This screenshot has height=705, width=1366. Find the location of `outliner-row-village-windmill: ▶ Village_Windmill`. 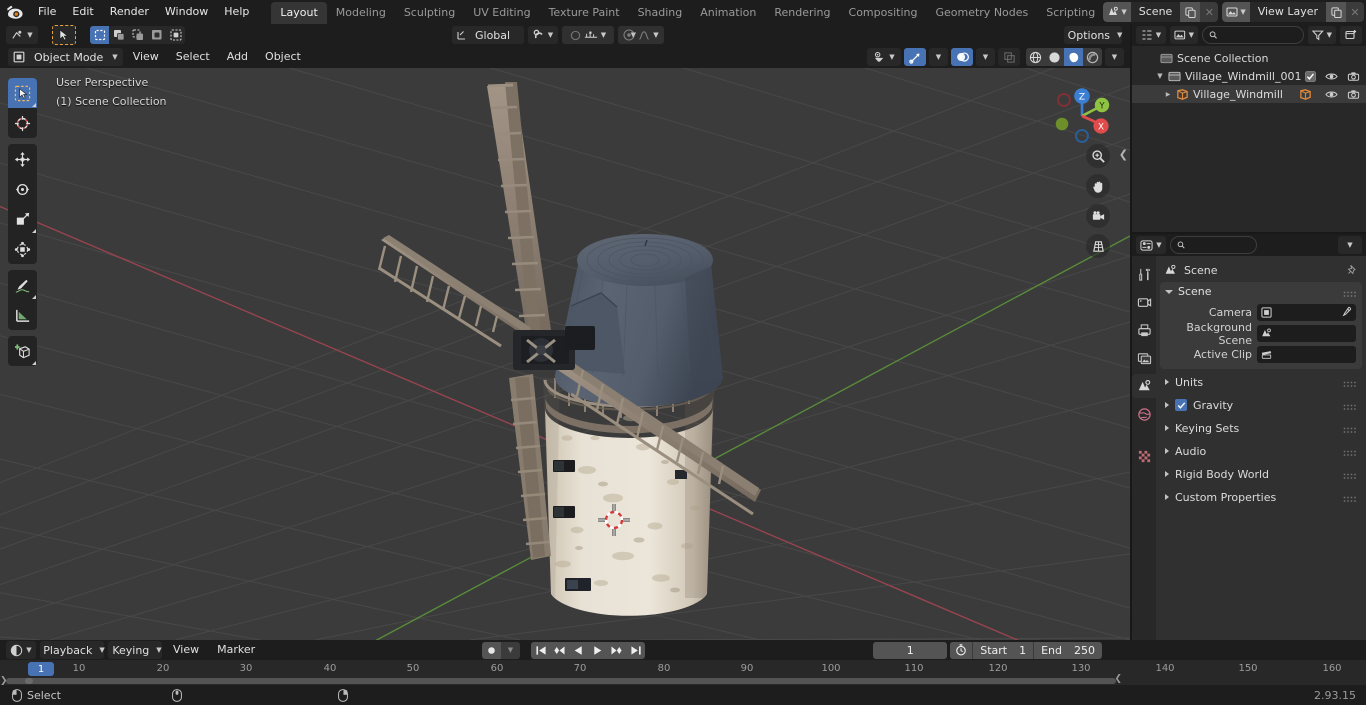

outliner-row-village-windmill: ▶ Village_Windmill is located at coordinates (1249, 94).